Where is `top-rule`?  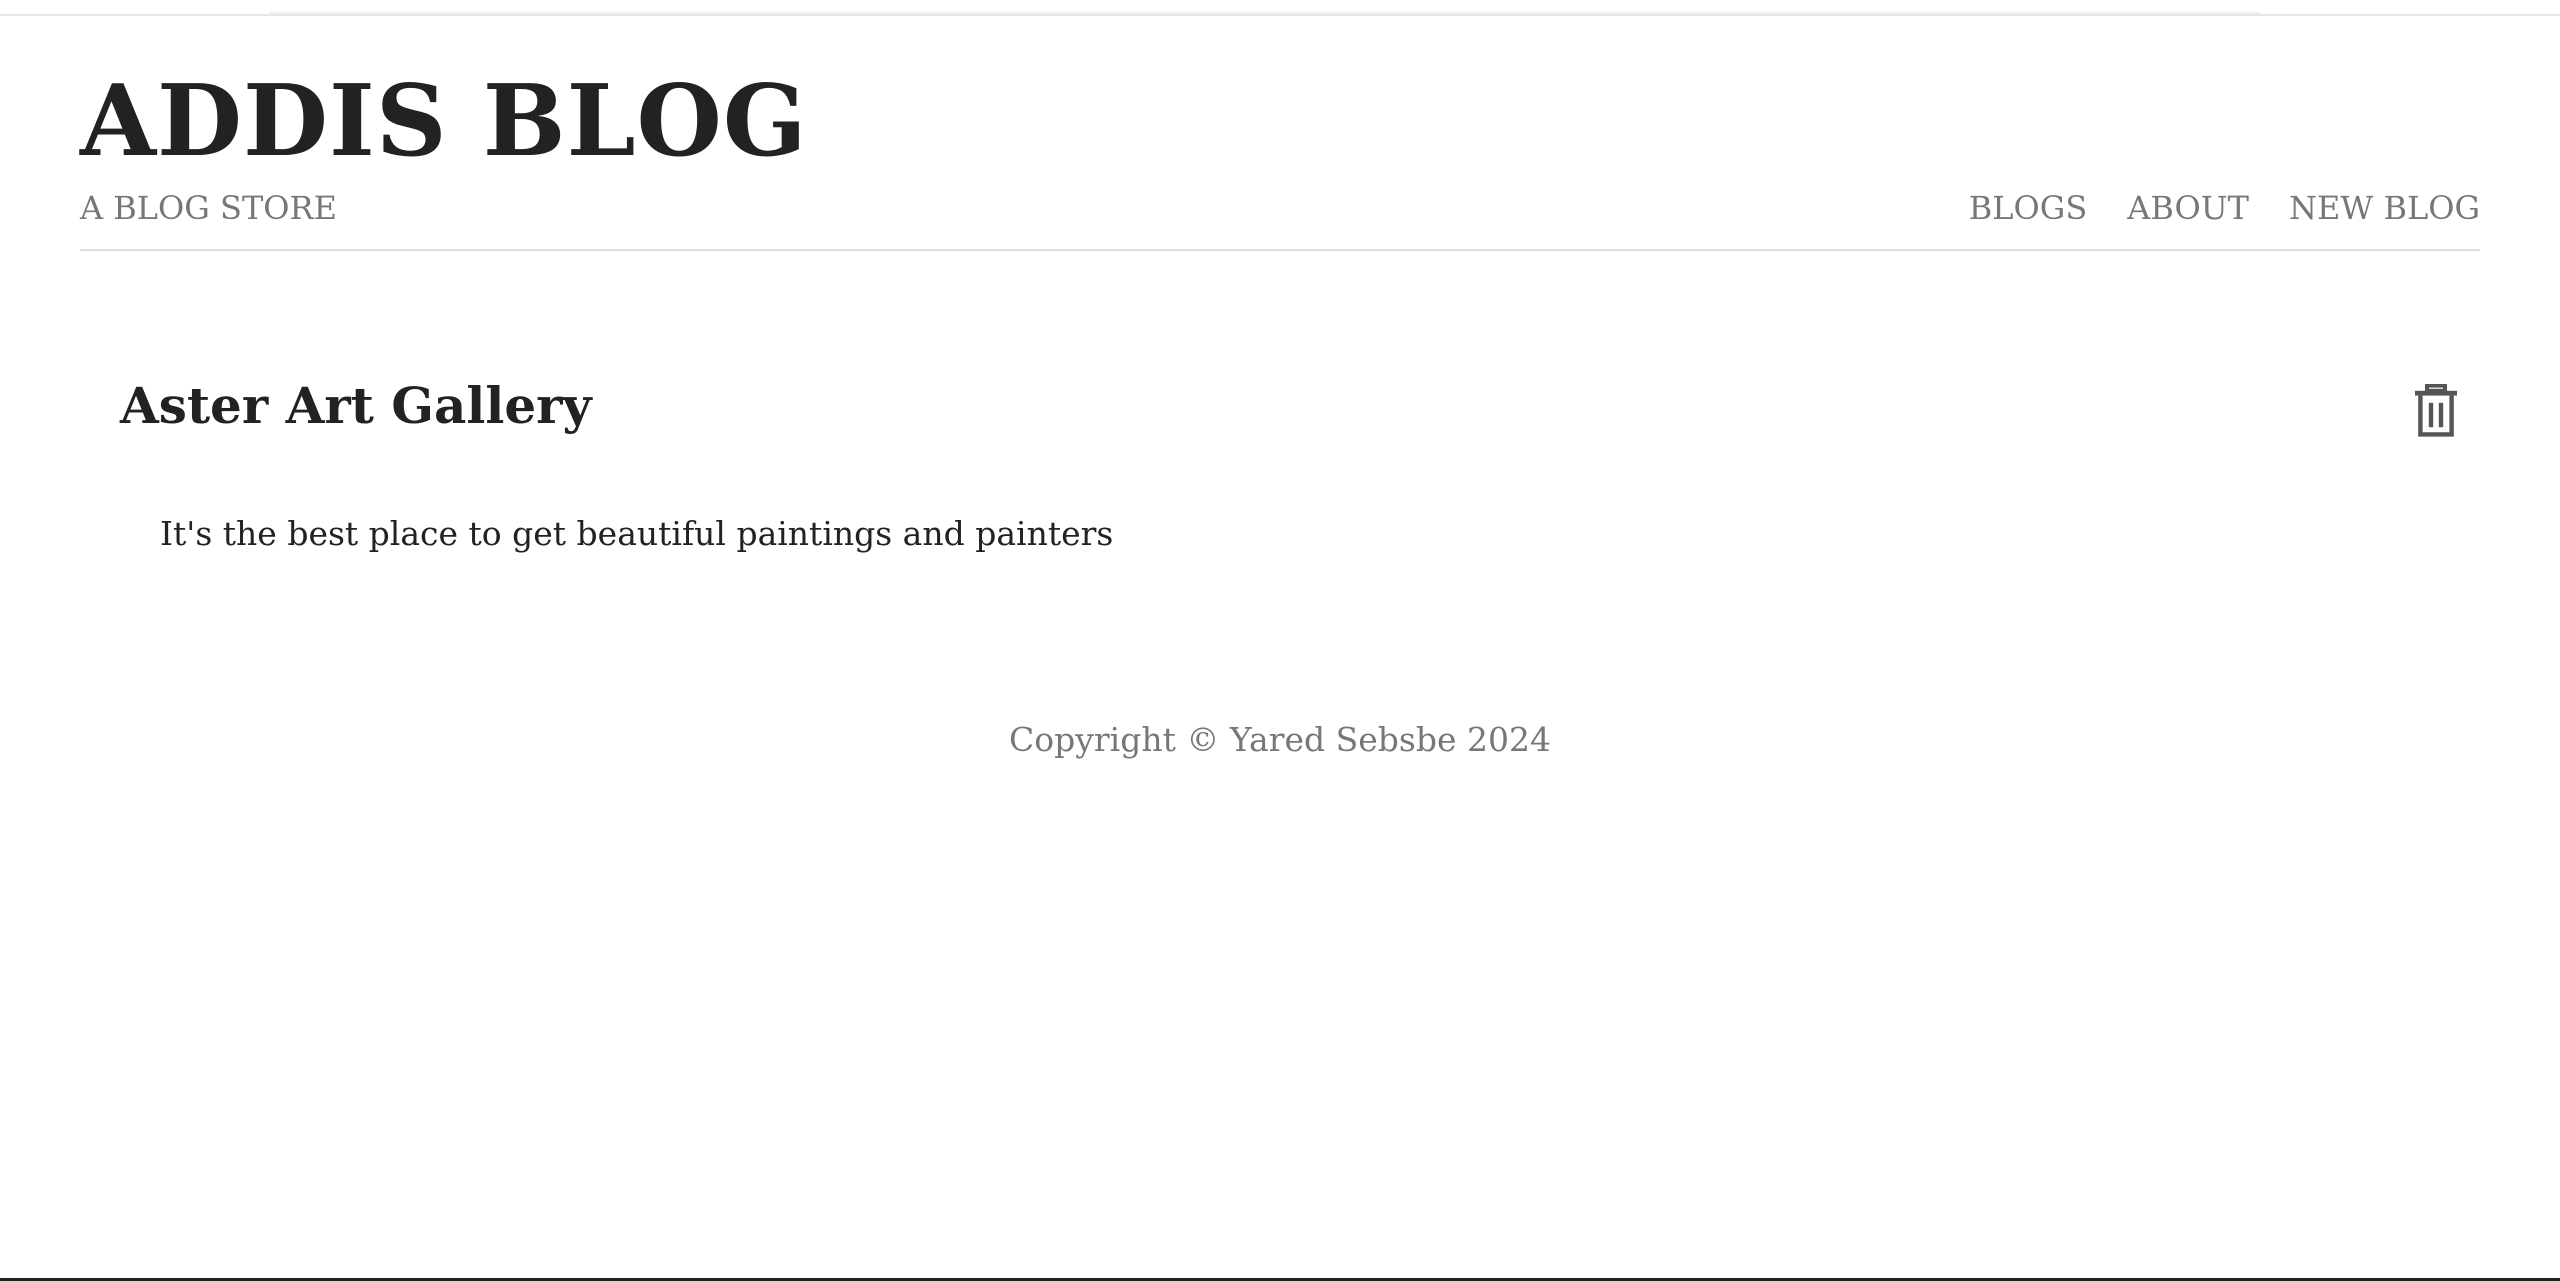 top-rule is located at coordinates (1280, 14).